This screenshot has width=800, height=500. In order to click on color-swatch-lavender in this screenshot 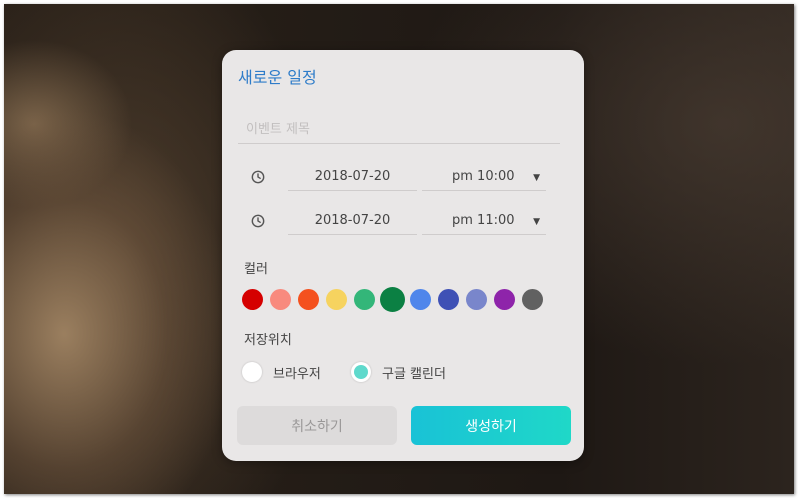, I will do `click(476, 299)`.